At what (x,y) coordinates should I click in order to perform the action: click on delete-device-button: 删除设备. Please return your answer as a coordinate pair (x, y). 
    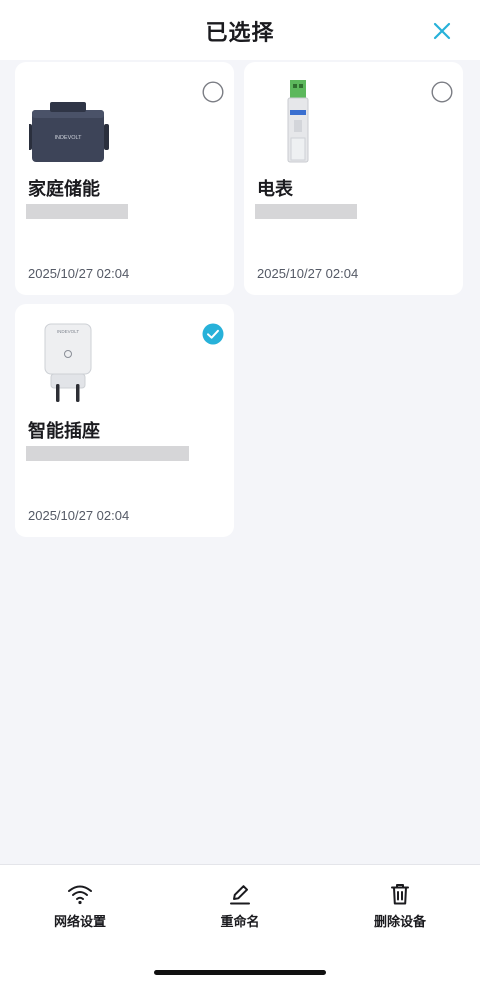
    Looking at the image, I should click on (400, 906).